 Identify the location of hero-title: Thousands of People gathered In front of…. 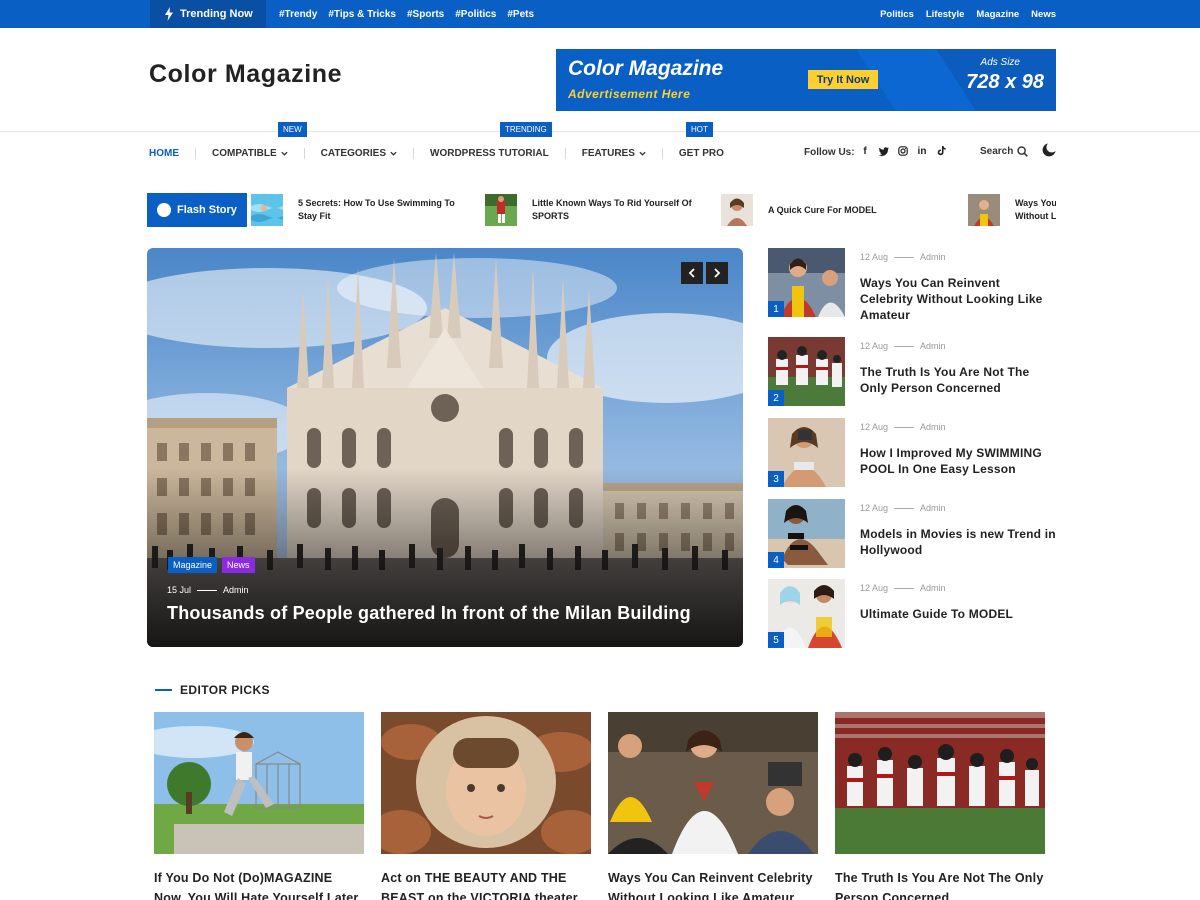
(429, 613).